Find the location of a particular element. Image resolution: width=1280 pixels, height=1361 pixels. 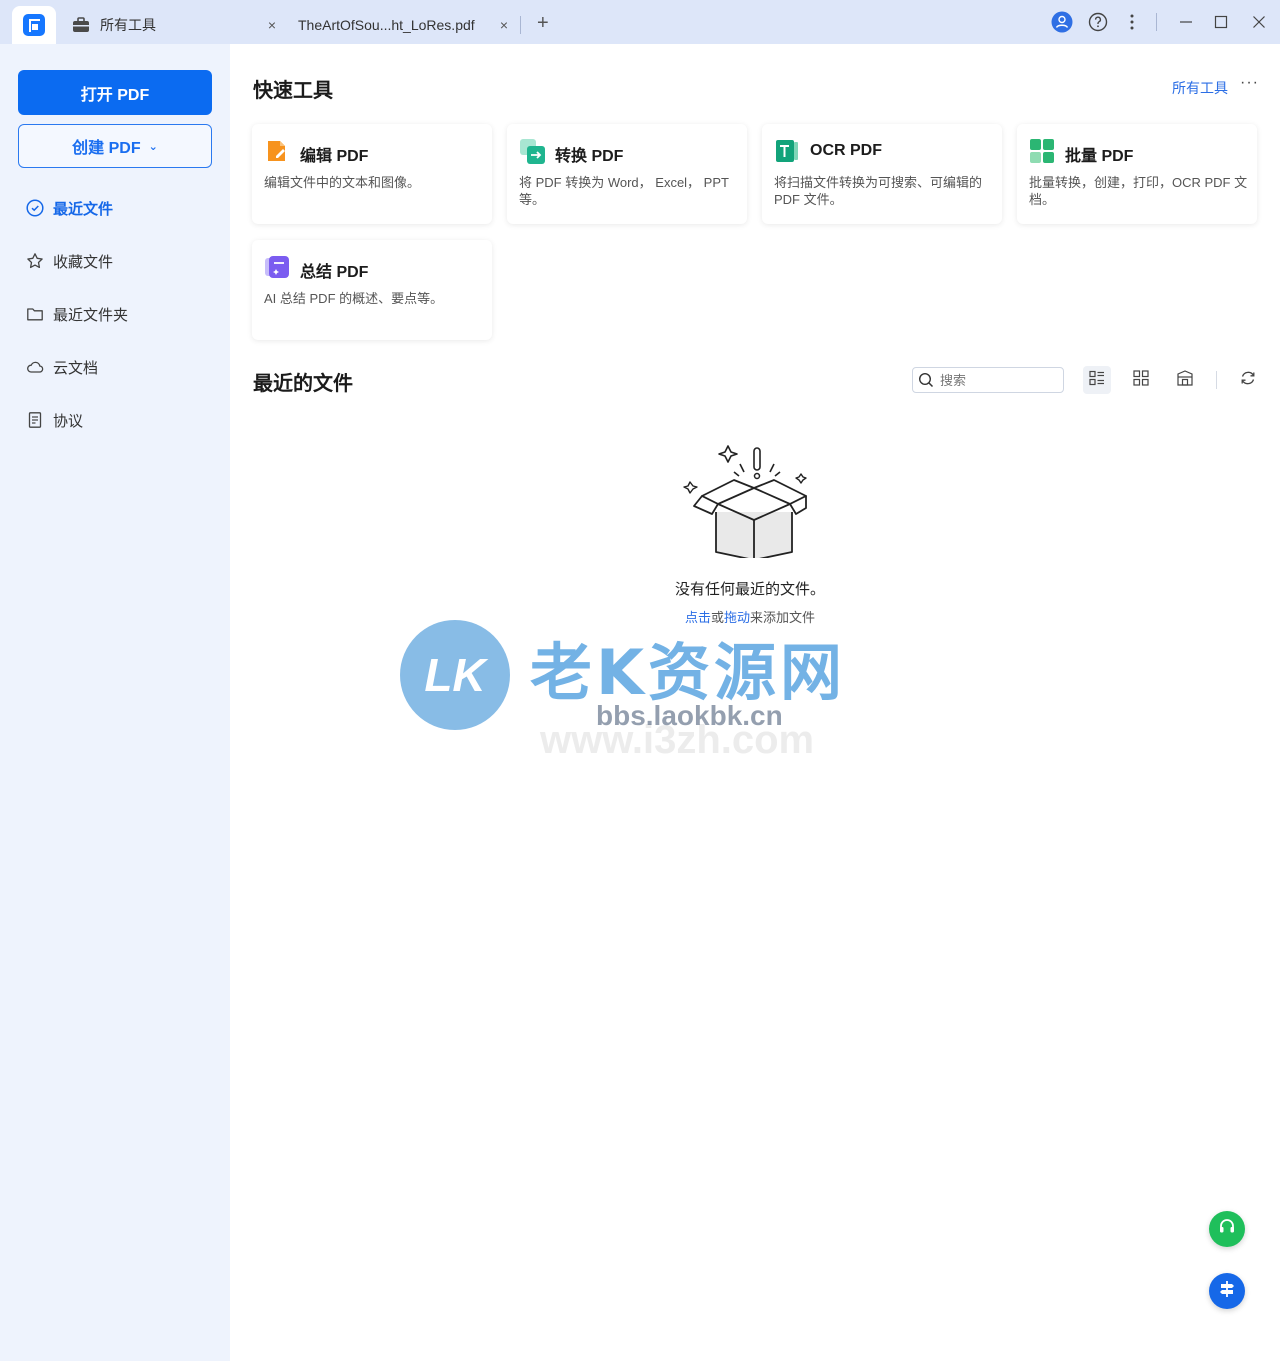

card-description: 编辑文件中的文本和图像。 is located at coordinates (342, 182).